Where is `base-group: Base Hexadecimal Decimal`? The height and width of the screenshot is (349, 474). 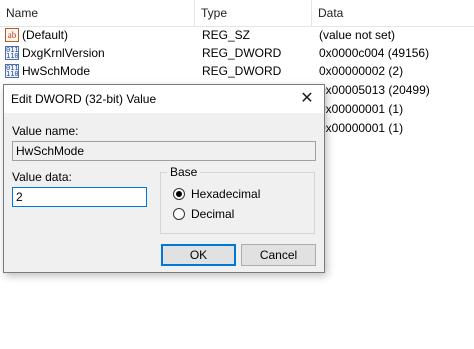
base-group: Base Hexadecimal Decimal is located at coordinates (237, 199).